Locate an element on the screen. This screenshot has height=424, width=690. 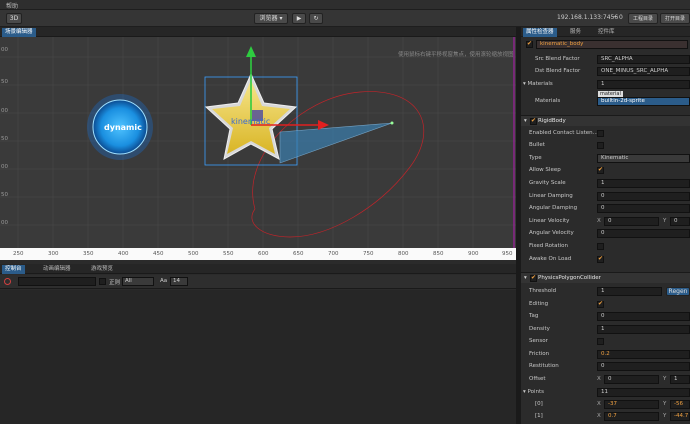
linear-damping-label: Linear Damping is located at coordinates (551, 196).